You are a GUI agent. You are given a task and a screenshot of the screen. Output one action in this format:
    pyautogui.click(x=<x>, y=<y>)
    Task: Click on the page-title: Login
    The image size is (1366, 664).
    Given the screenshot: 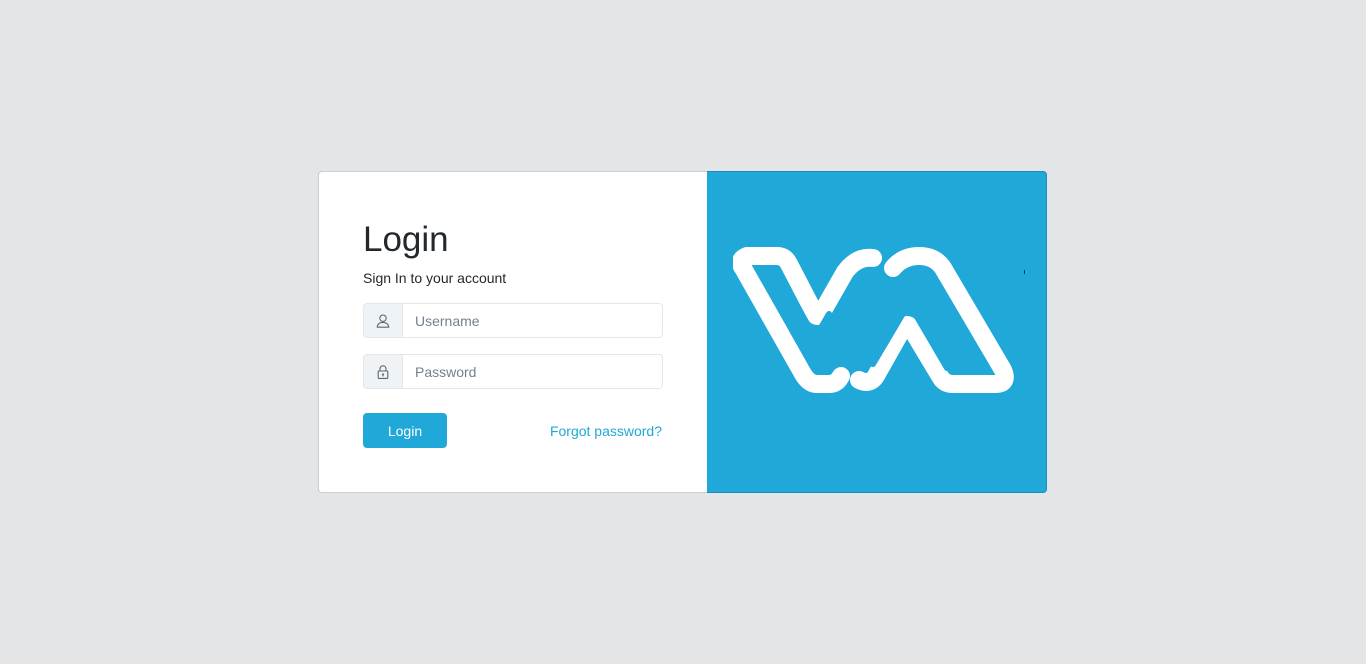 What is the action you would take?
    pyautogui.click(x=406, y=239)
    